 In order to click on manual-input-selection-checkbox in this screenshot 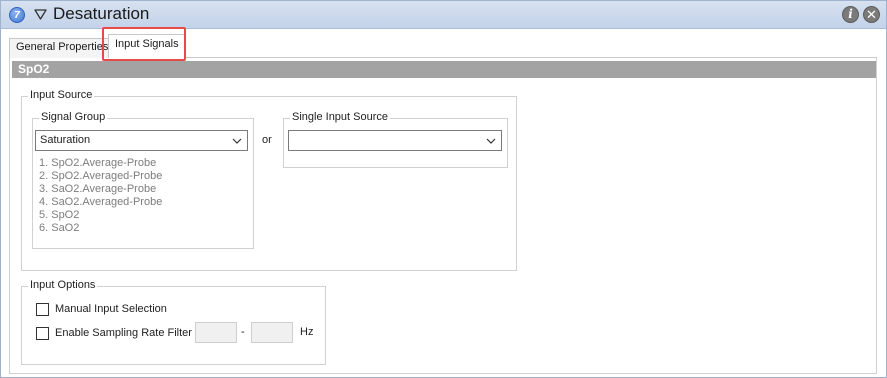, I will do `click(42, 309)`.